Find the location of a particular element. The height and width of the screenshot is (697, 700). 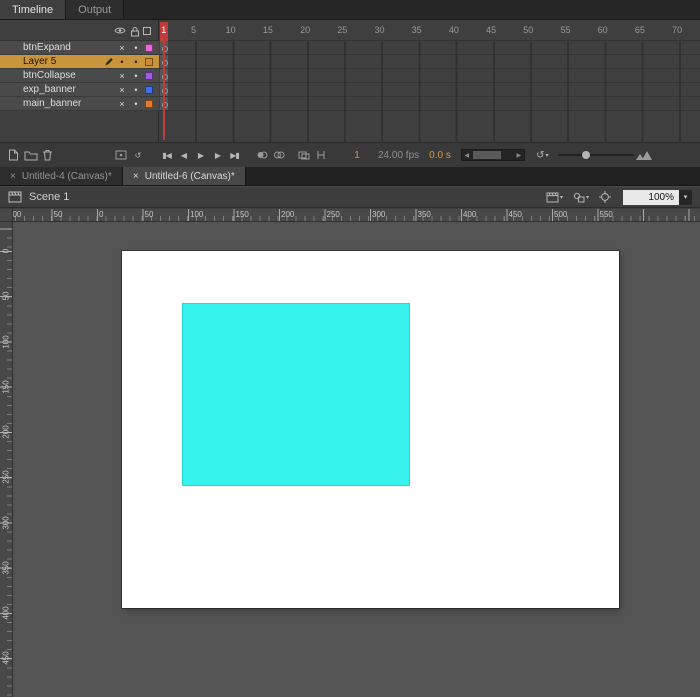

delete-layer-button is located at coordinates (47, 155).